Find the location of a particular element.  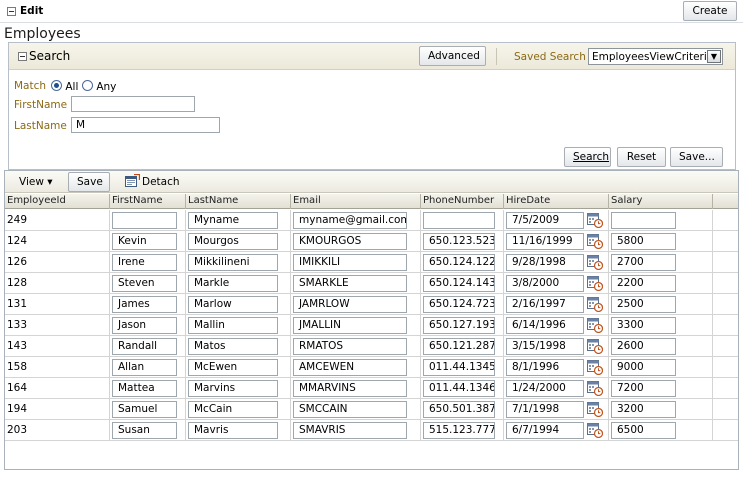

salary-input: 7200 is located at coordinates (643, 388).